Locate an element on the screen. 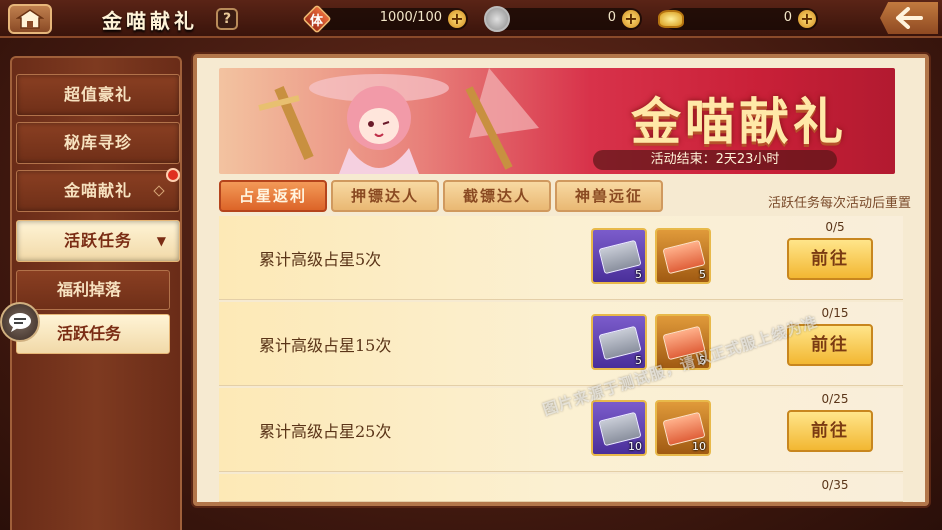 This screenshot has height=530, width=942. sidebar-subitem-label: 活跃任务 is located at coordinates (89, 333).